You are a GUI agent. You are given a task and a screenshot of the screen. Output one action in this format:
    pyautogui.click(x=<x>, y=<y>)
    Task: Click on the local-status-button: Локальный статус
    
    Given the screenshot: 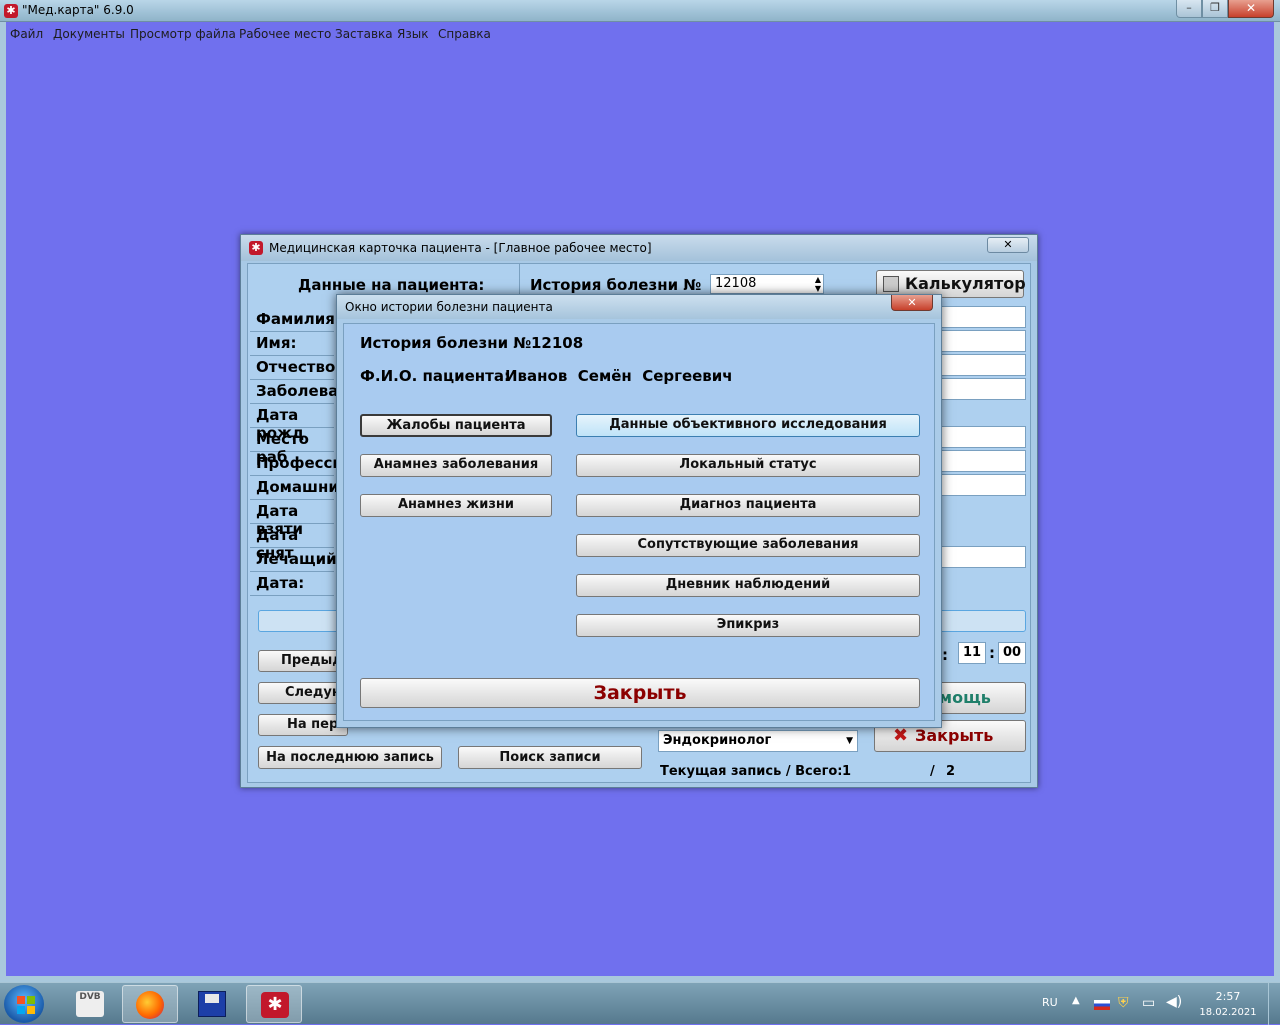 What is the action you would take?
    pyautogui.click(x=748, y=465)
    